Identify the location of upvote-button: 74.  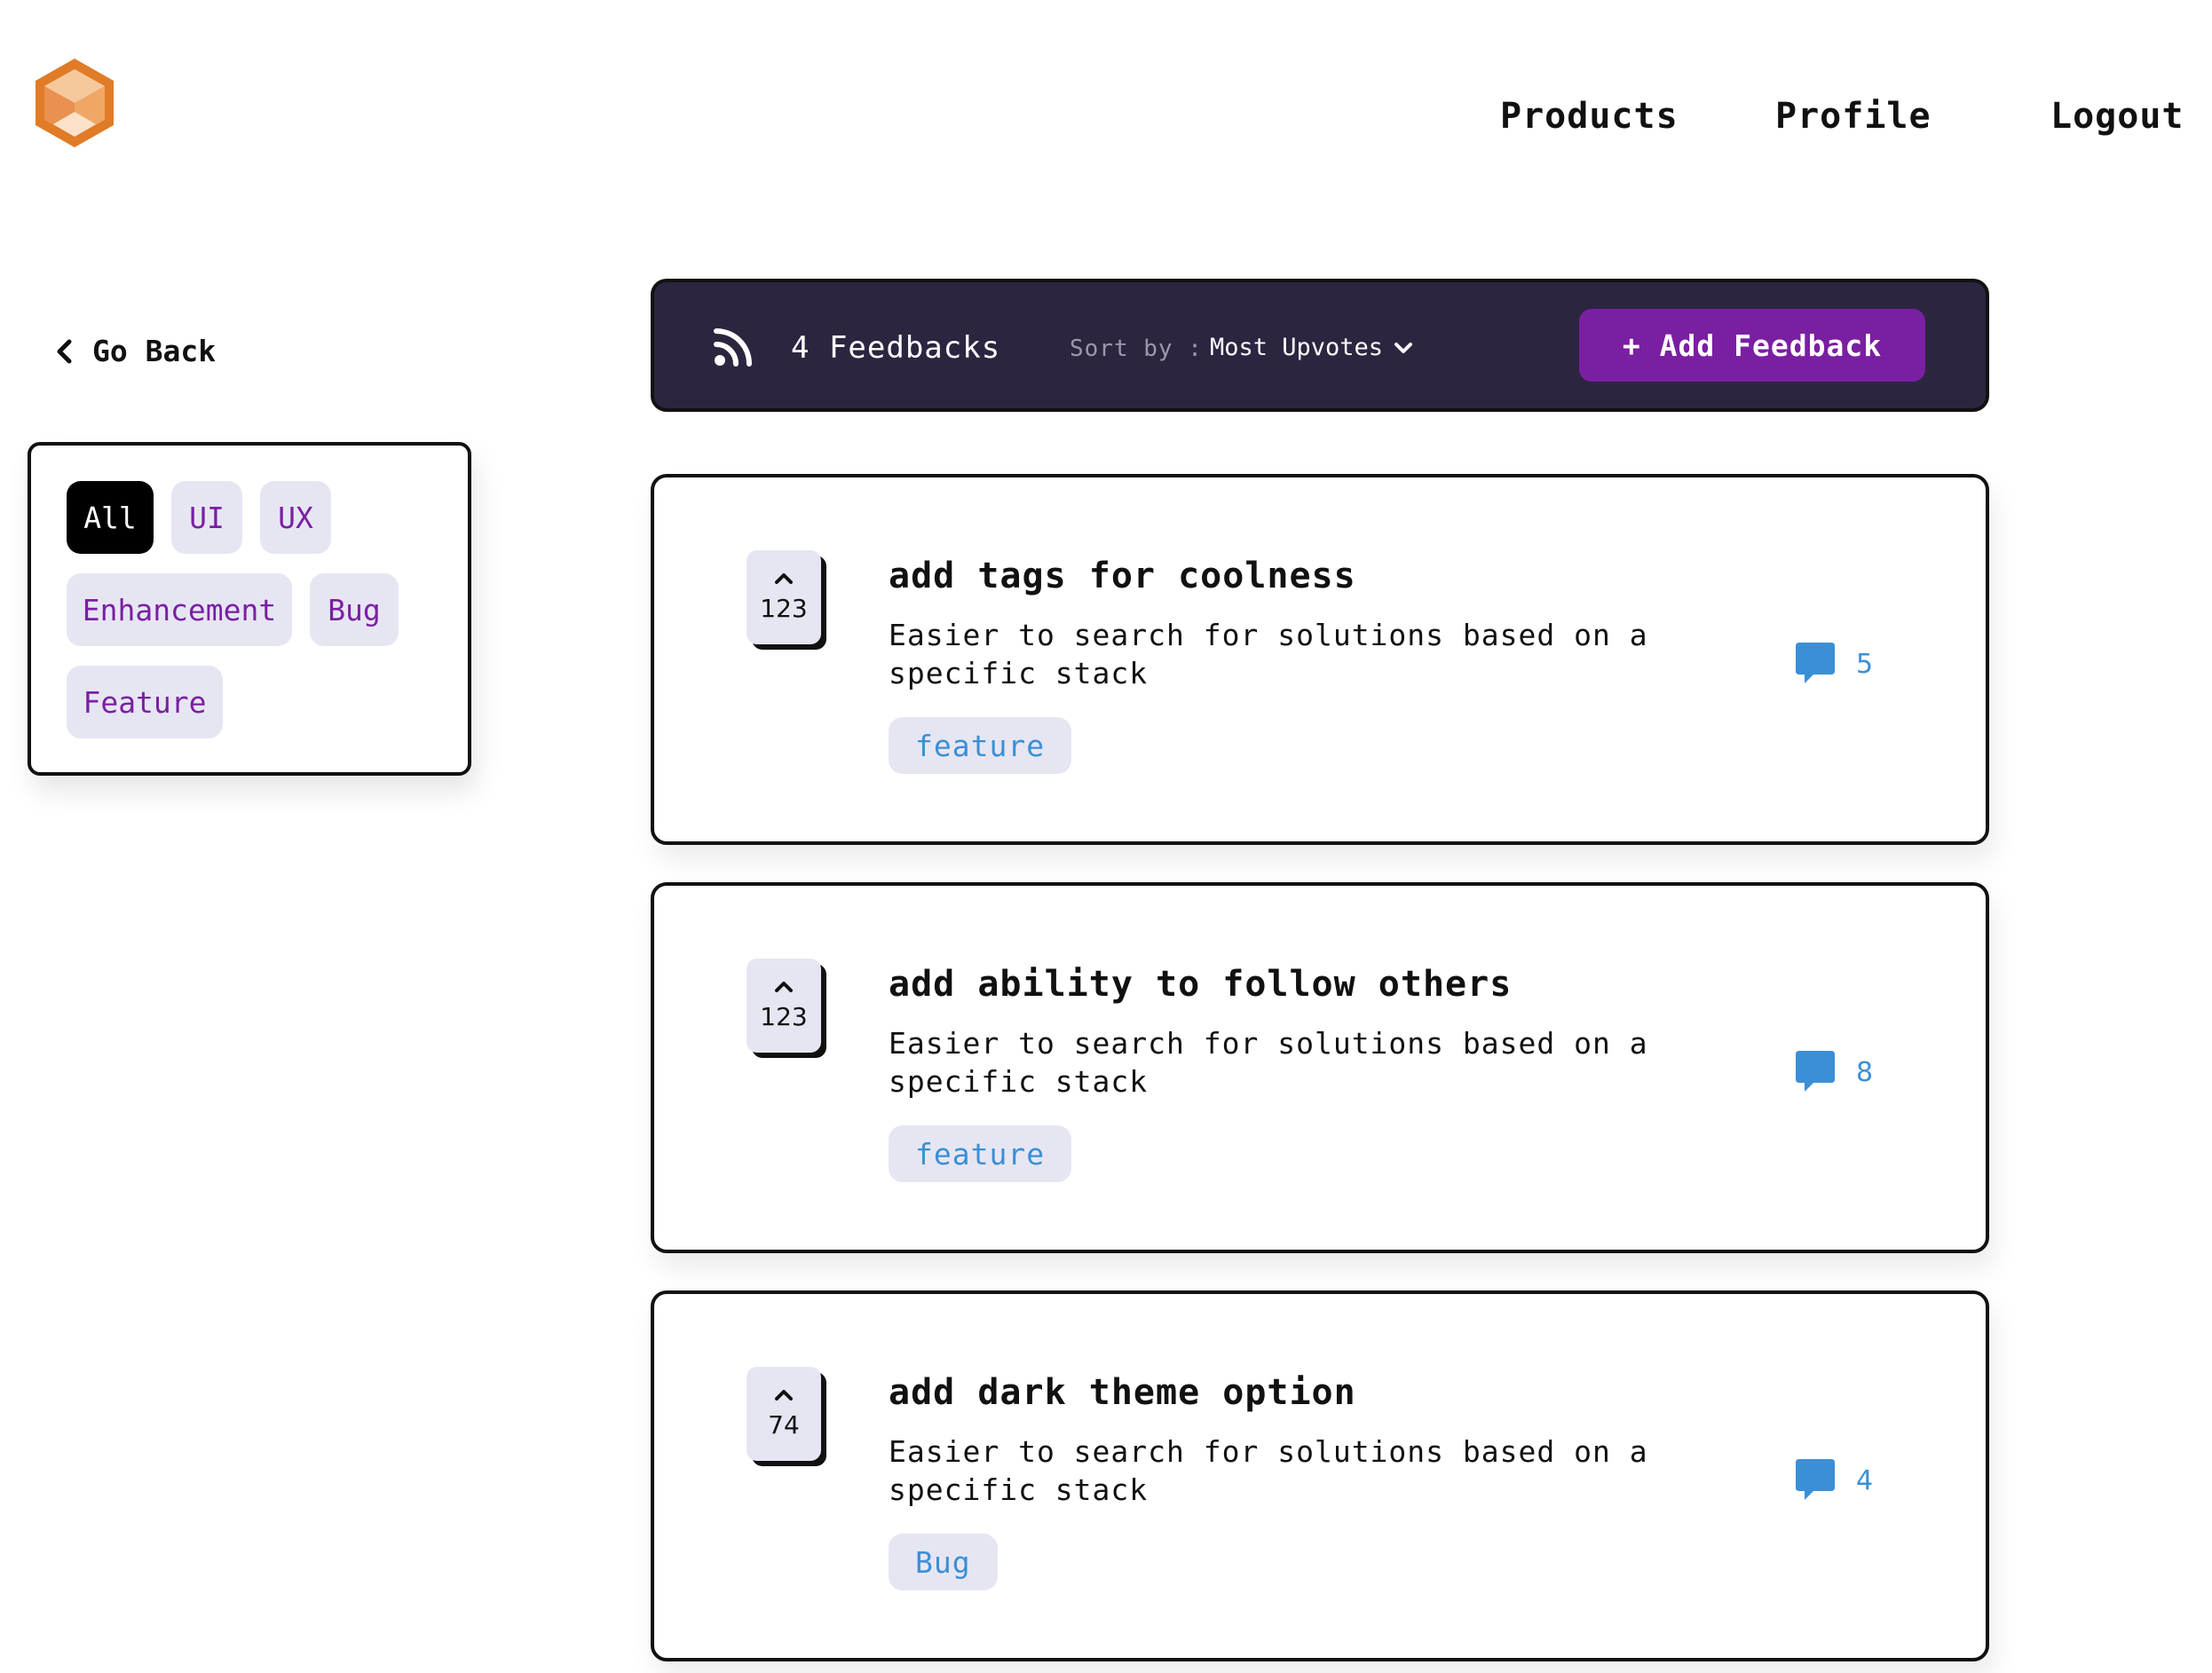
(784, 1414).